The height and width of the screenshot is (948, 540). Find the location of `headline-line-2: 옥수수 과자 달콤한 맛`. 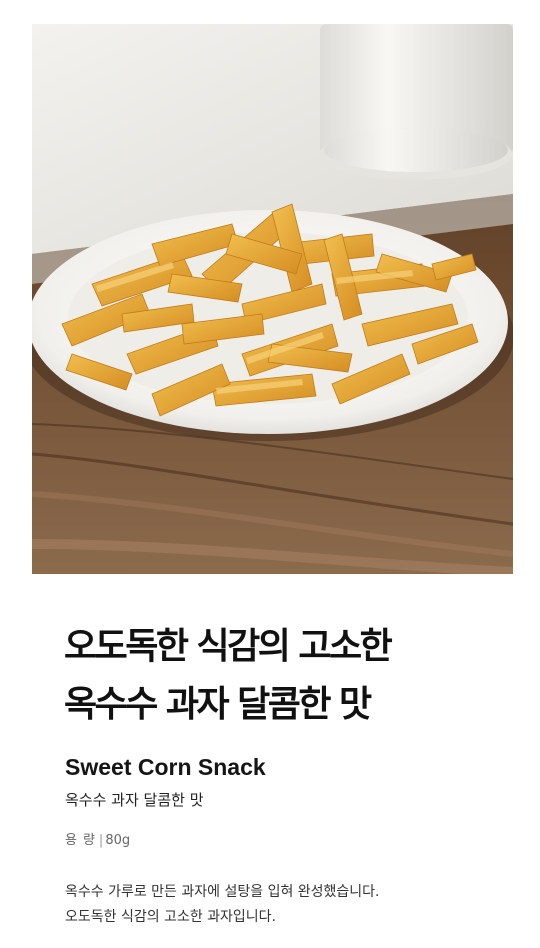

headline-line-2: 옥수수 과자 달콤한 맛 is located at coordinates (218, 704).